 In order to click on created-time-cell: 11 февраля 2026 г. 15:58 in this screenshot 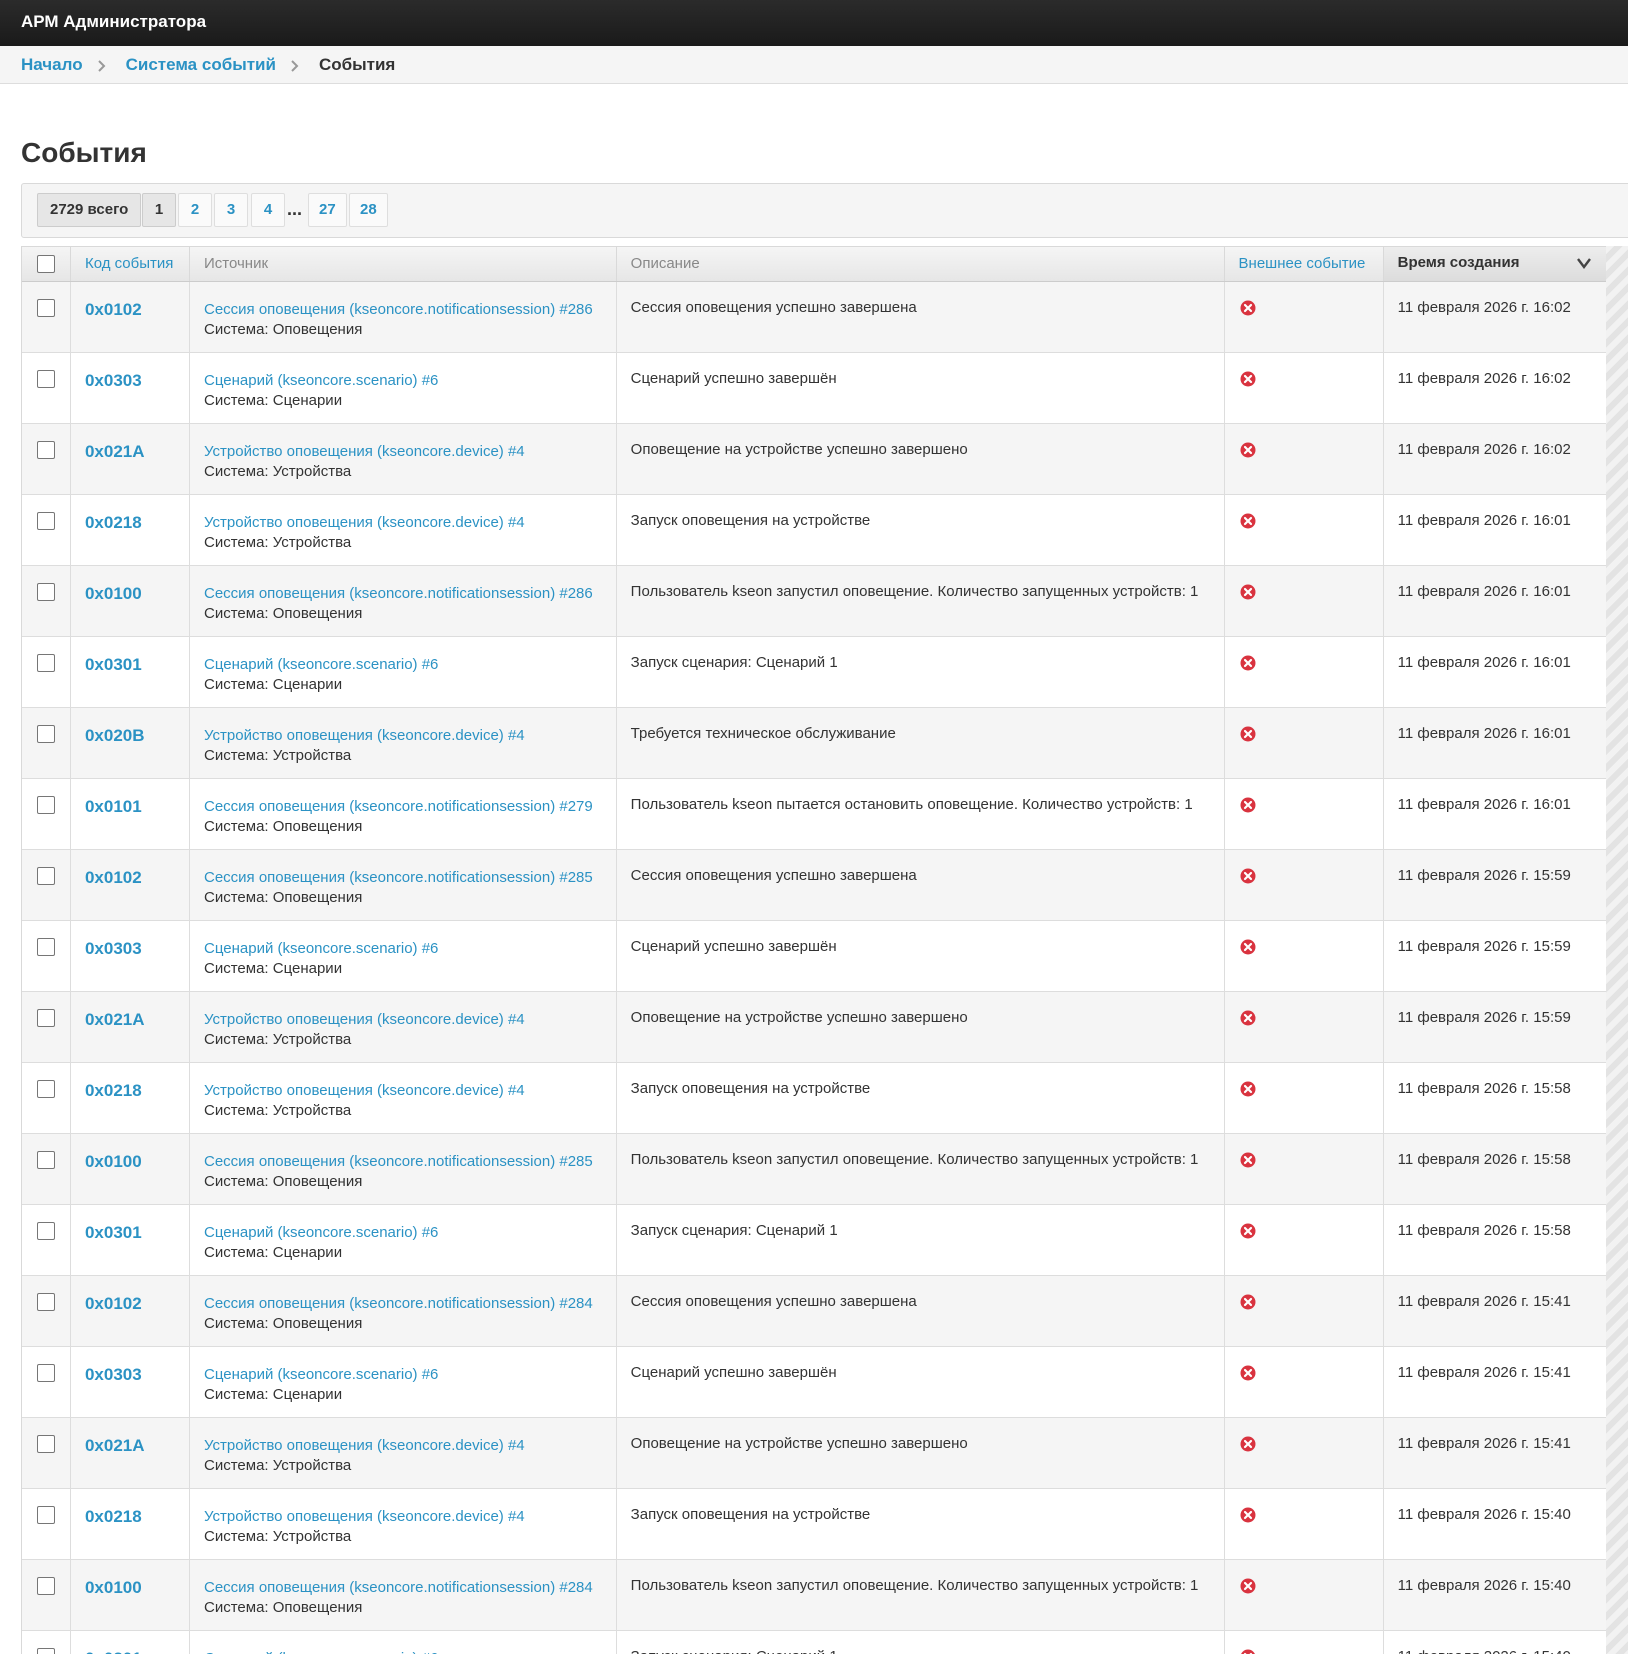, I will do `click(1494, 1169)`.